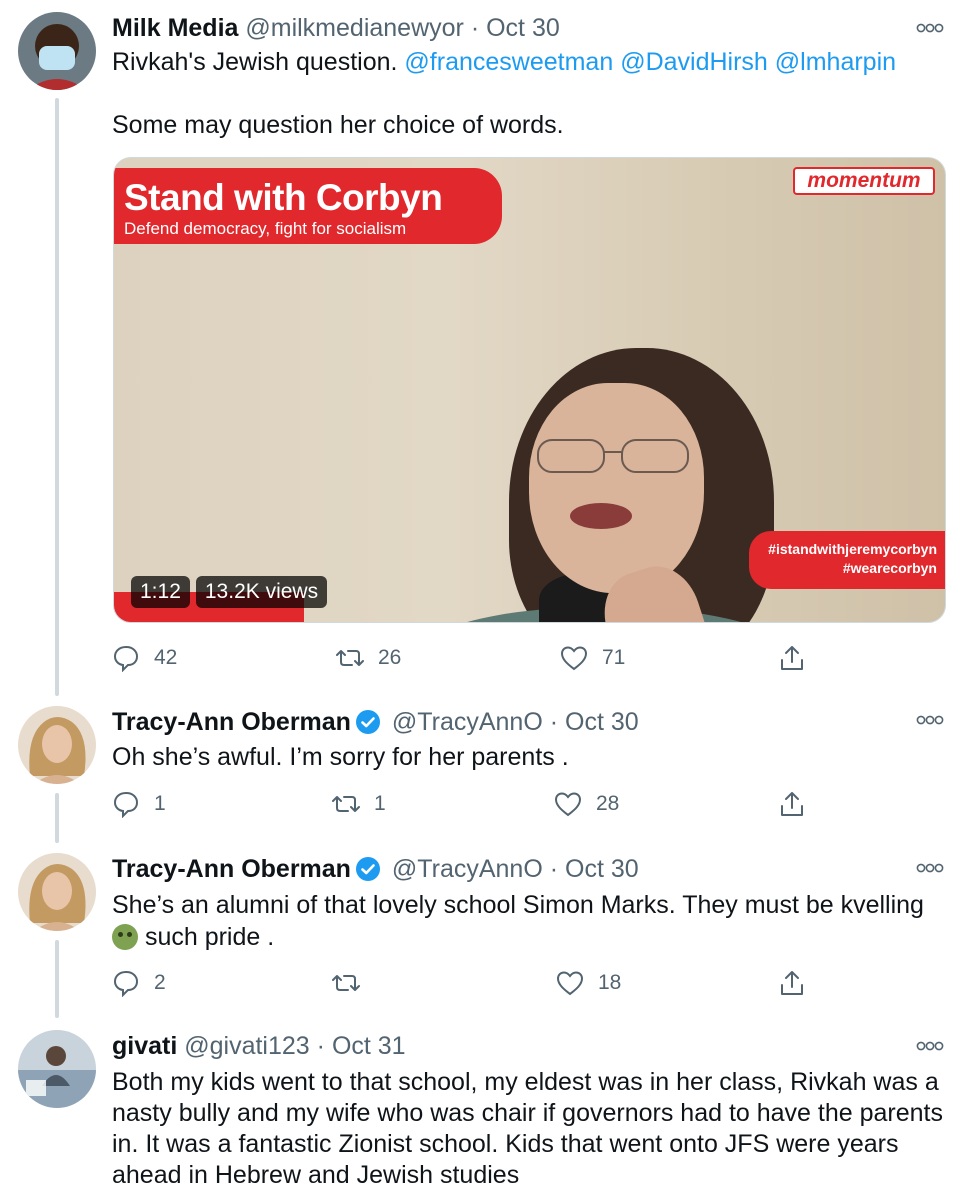 This screenshot has width=976, height=1200. What do you see at coordinates (462, 804) in the screenshot?
I see `tweet-actions: 1 1 28` at bounding box center [462, 804].